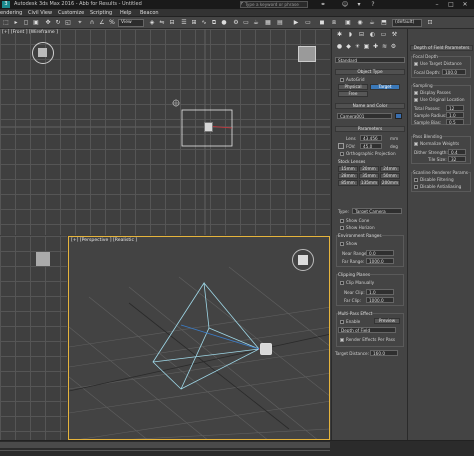  What do you see at coordinates (274, 4) in the screenshot?
I see `keyword-search-input: ⚲ Type a keyword or phrase` at bounding box center [274, 4].